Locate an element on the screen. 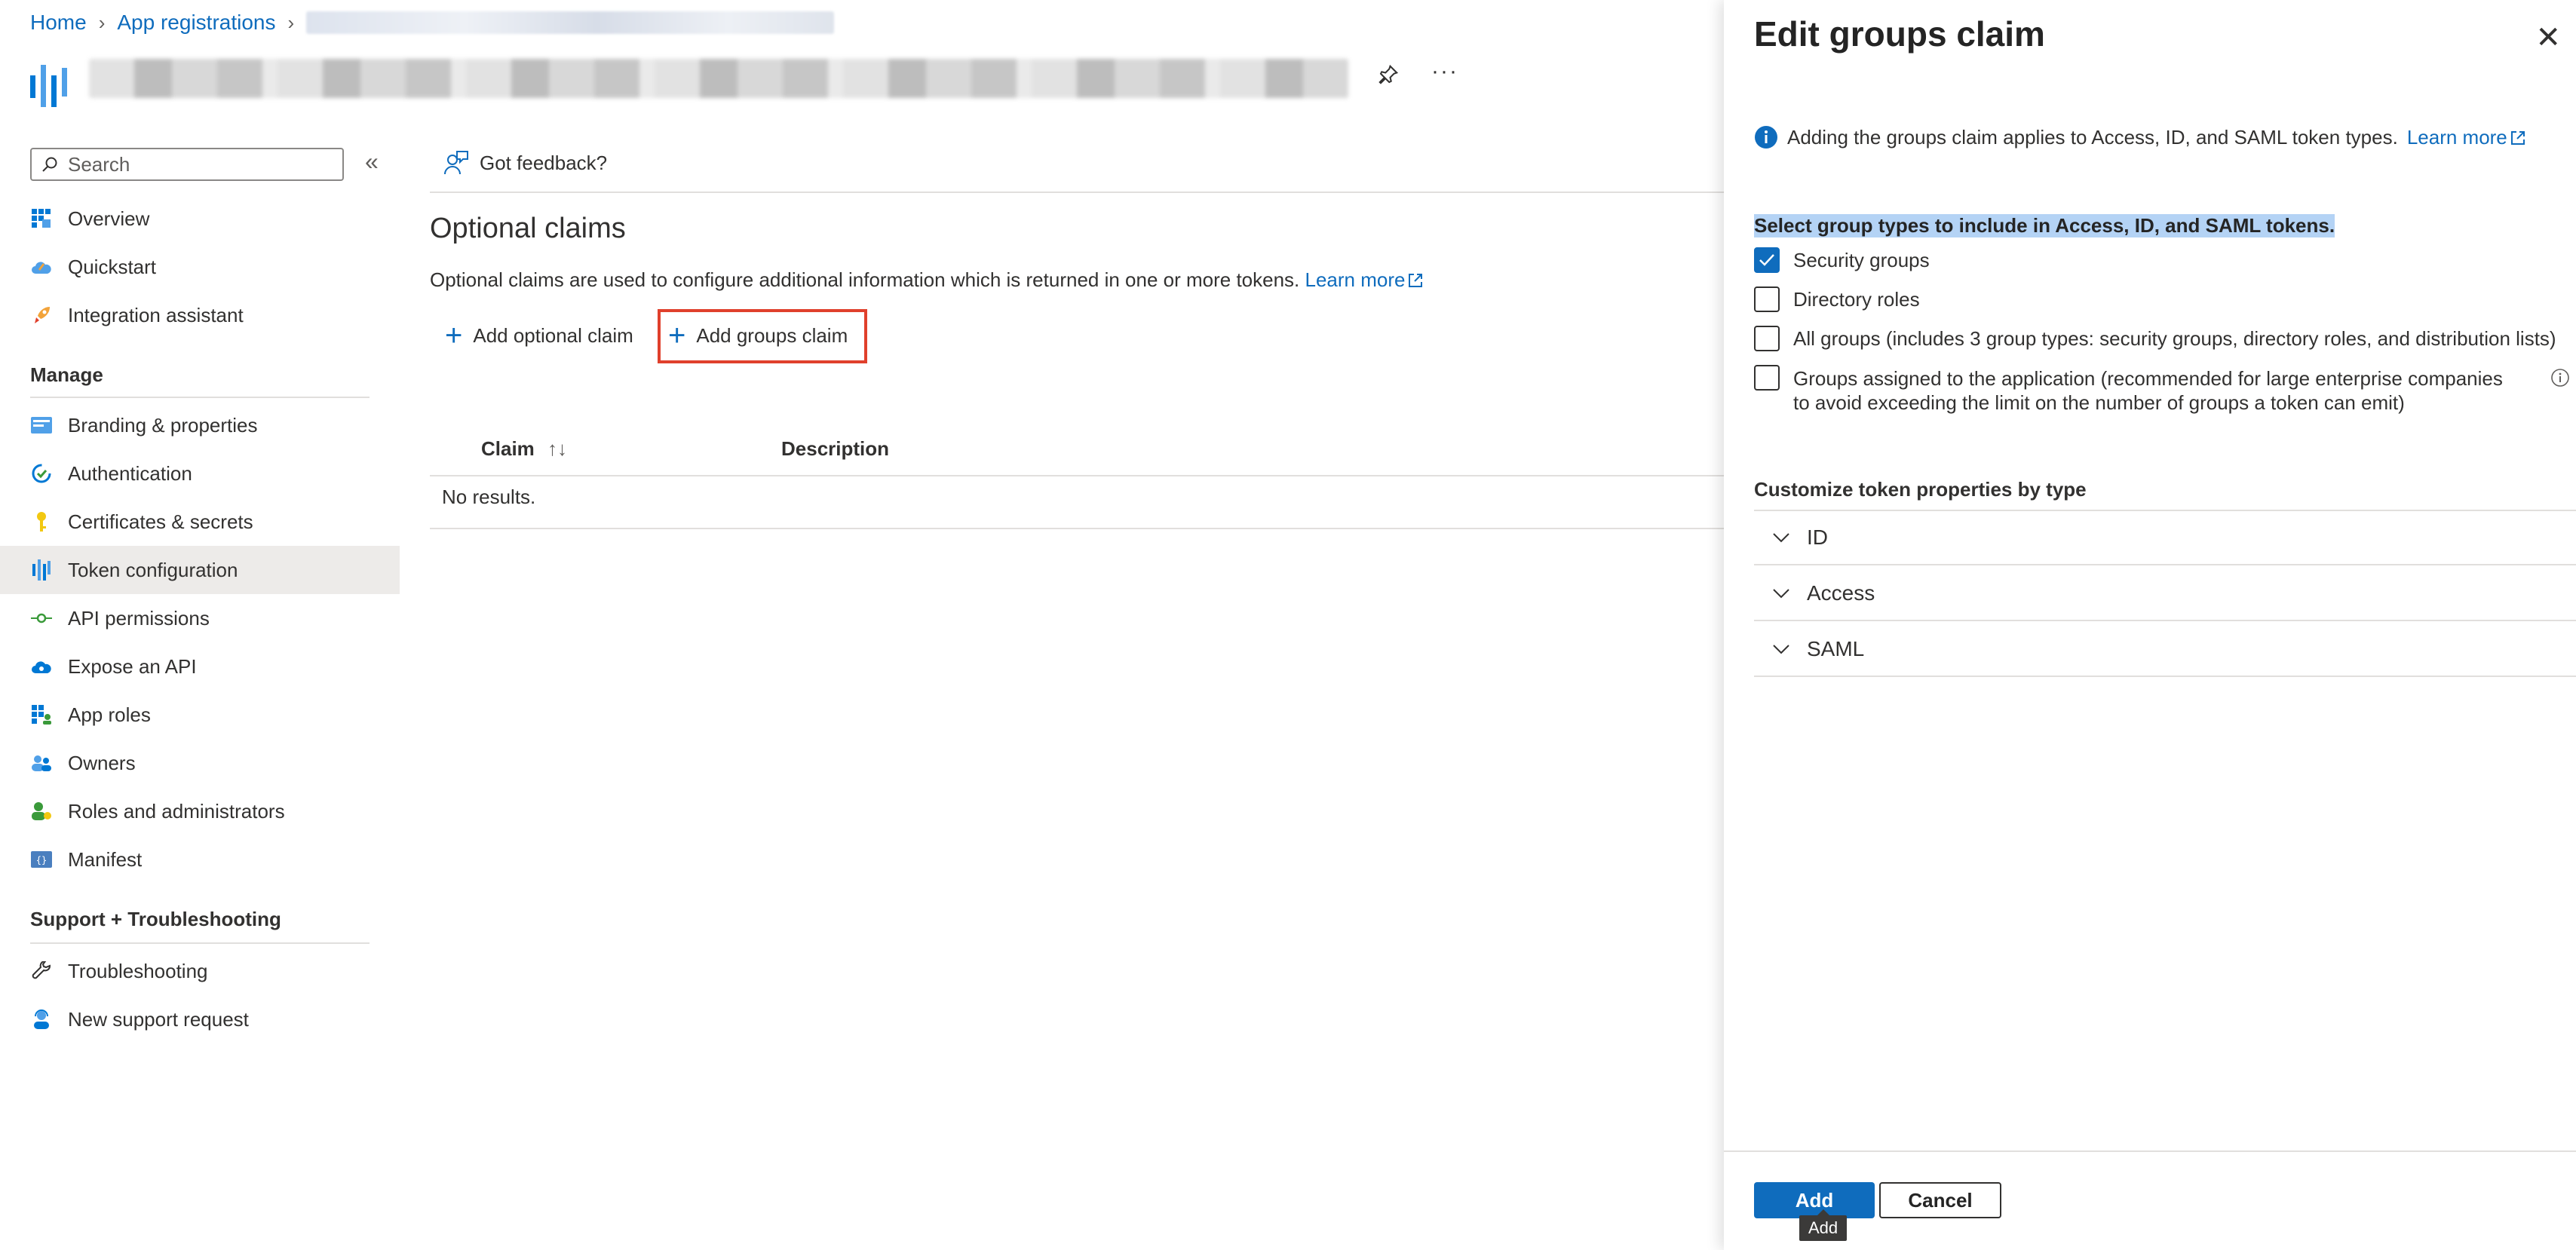 This screenshot has width=2576, height=1250. checkbox-checked is located at coordinates (1767, 260).